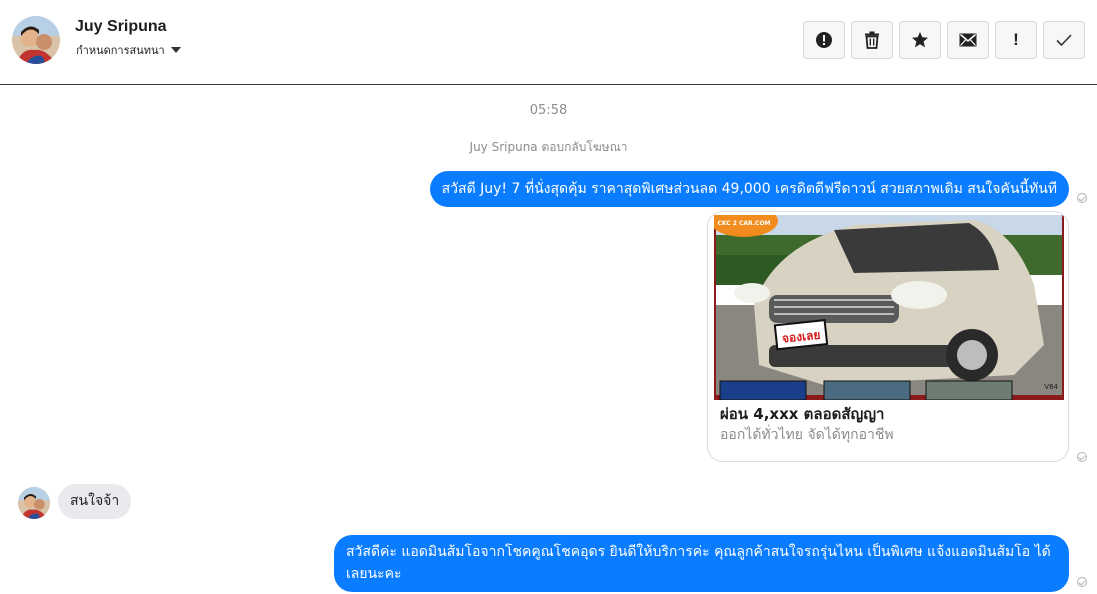  I want to click on ad-card-subtitle: ออกได้ทั่วไทย จัดได้ทุกอาชีพ, so click(807, 435).